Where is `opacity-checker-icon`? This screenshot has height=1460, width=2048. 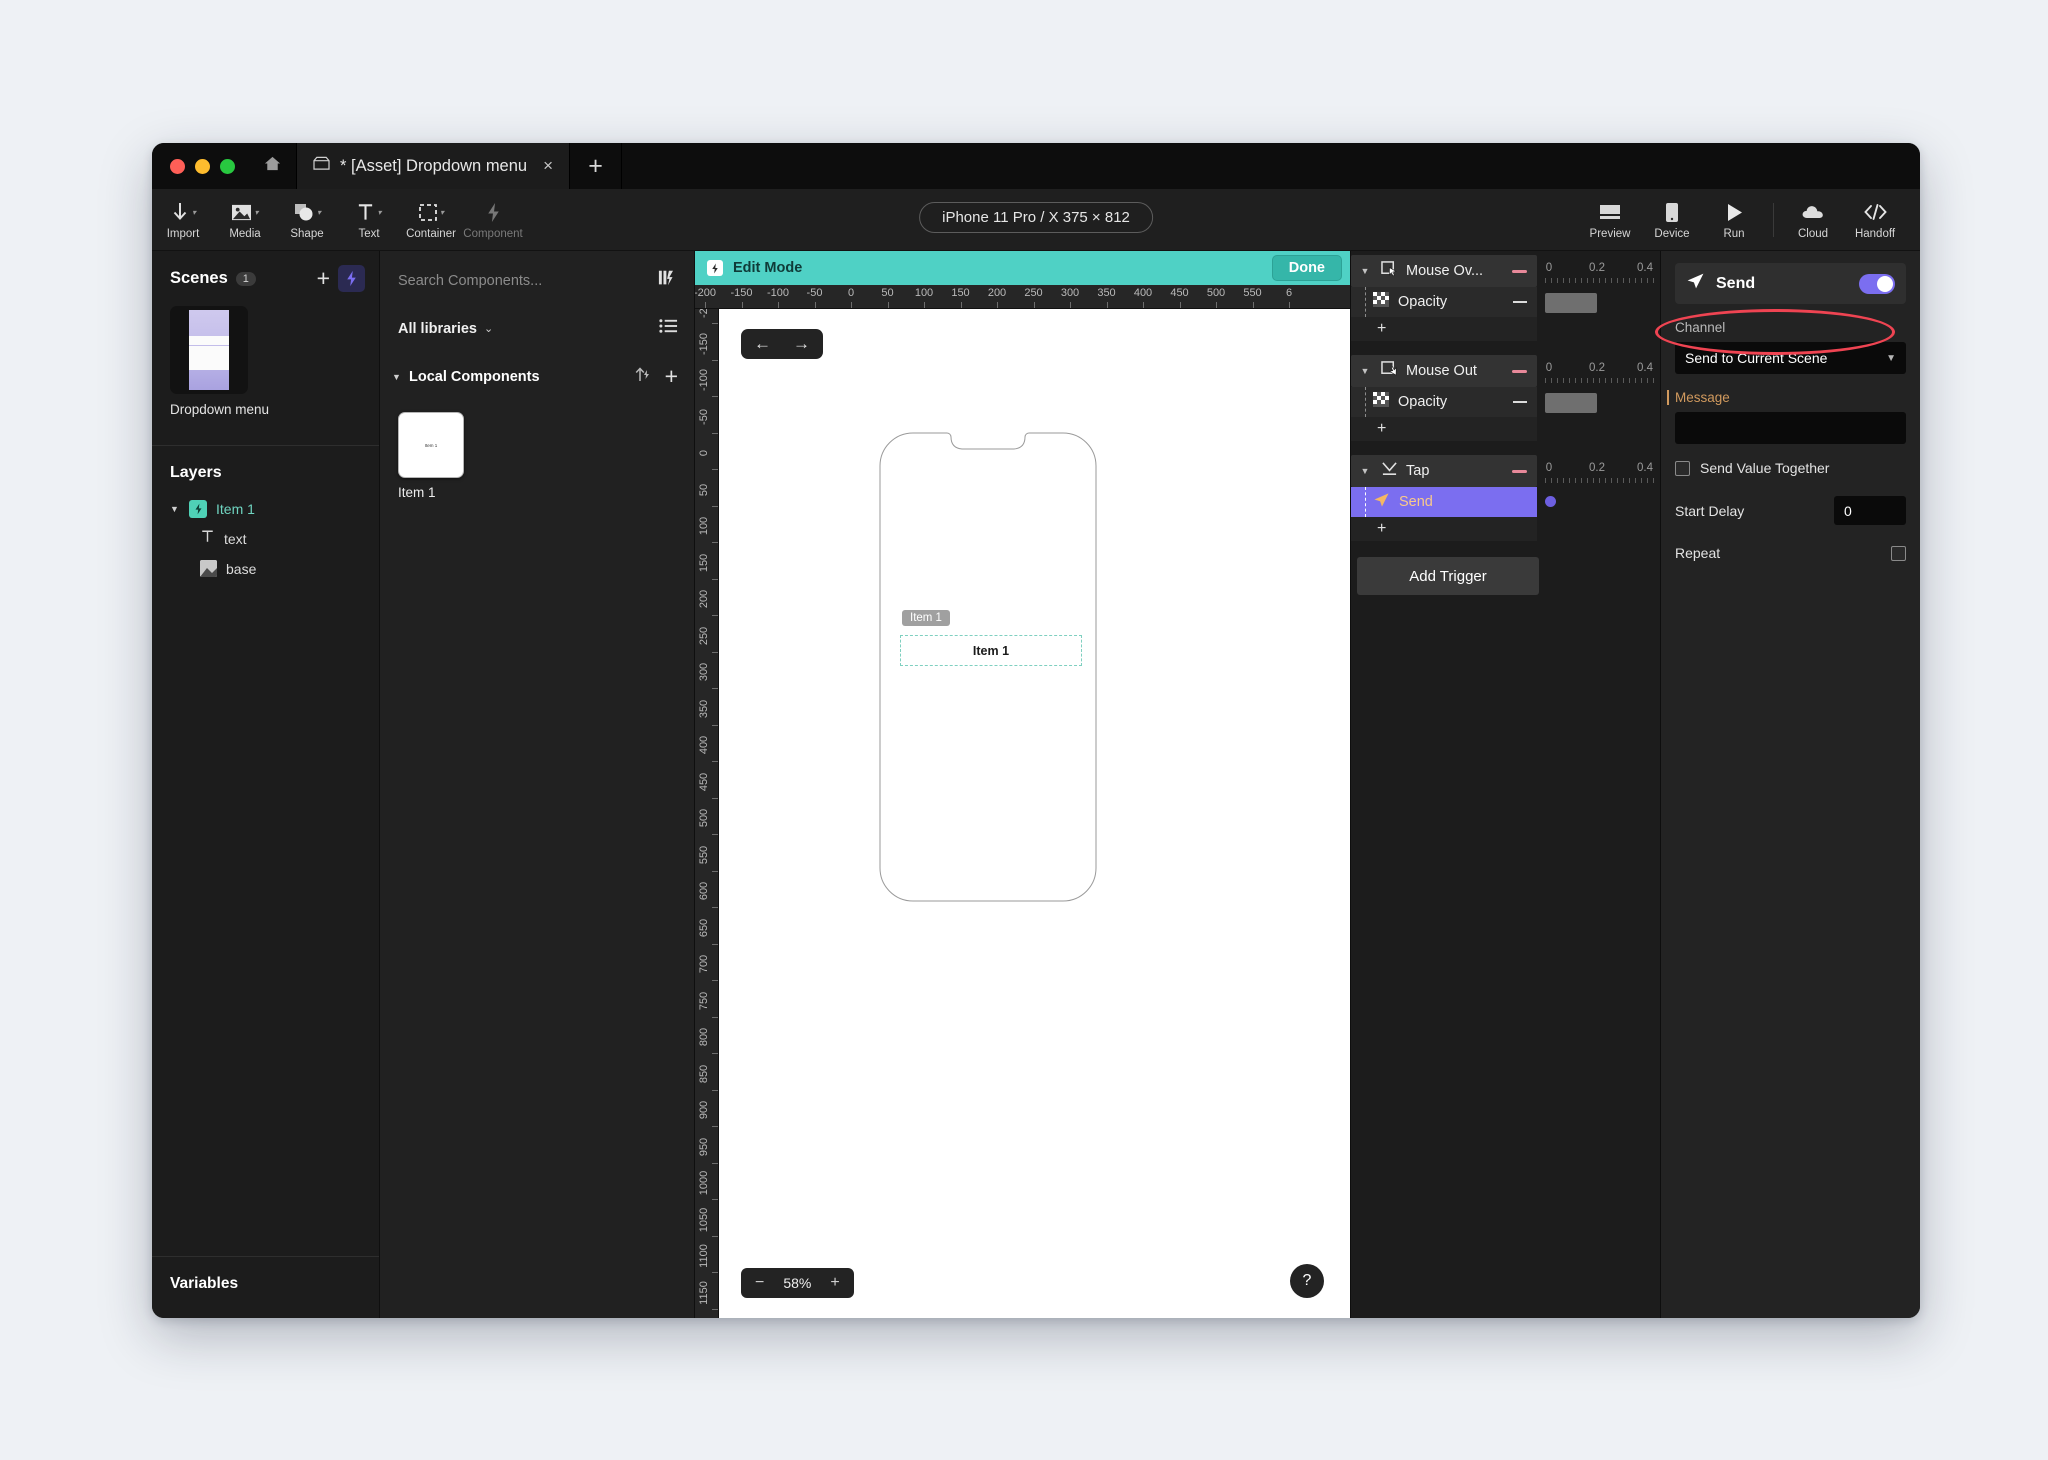 opacity-checker-icon is located at coordinates (1381, 402).